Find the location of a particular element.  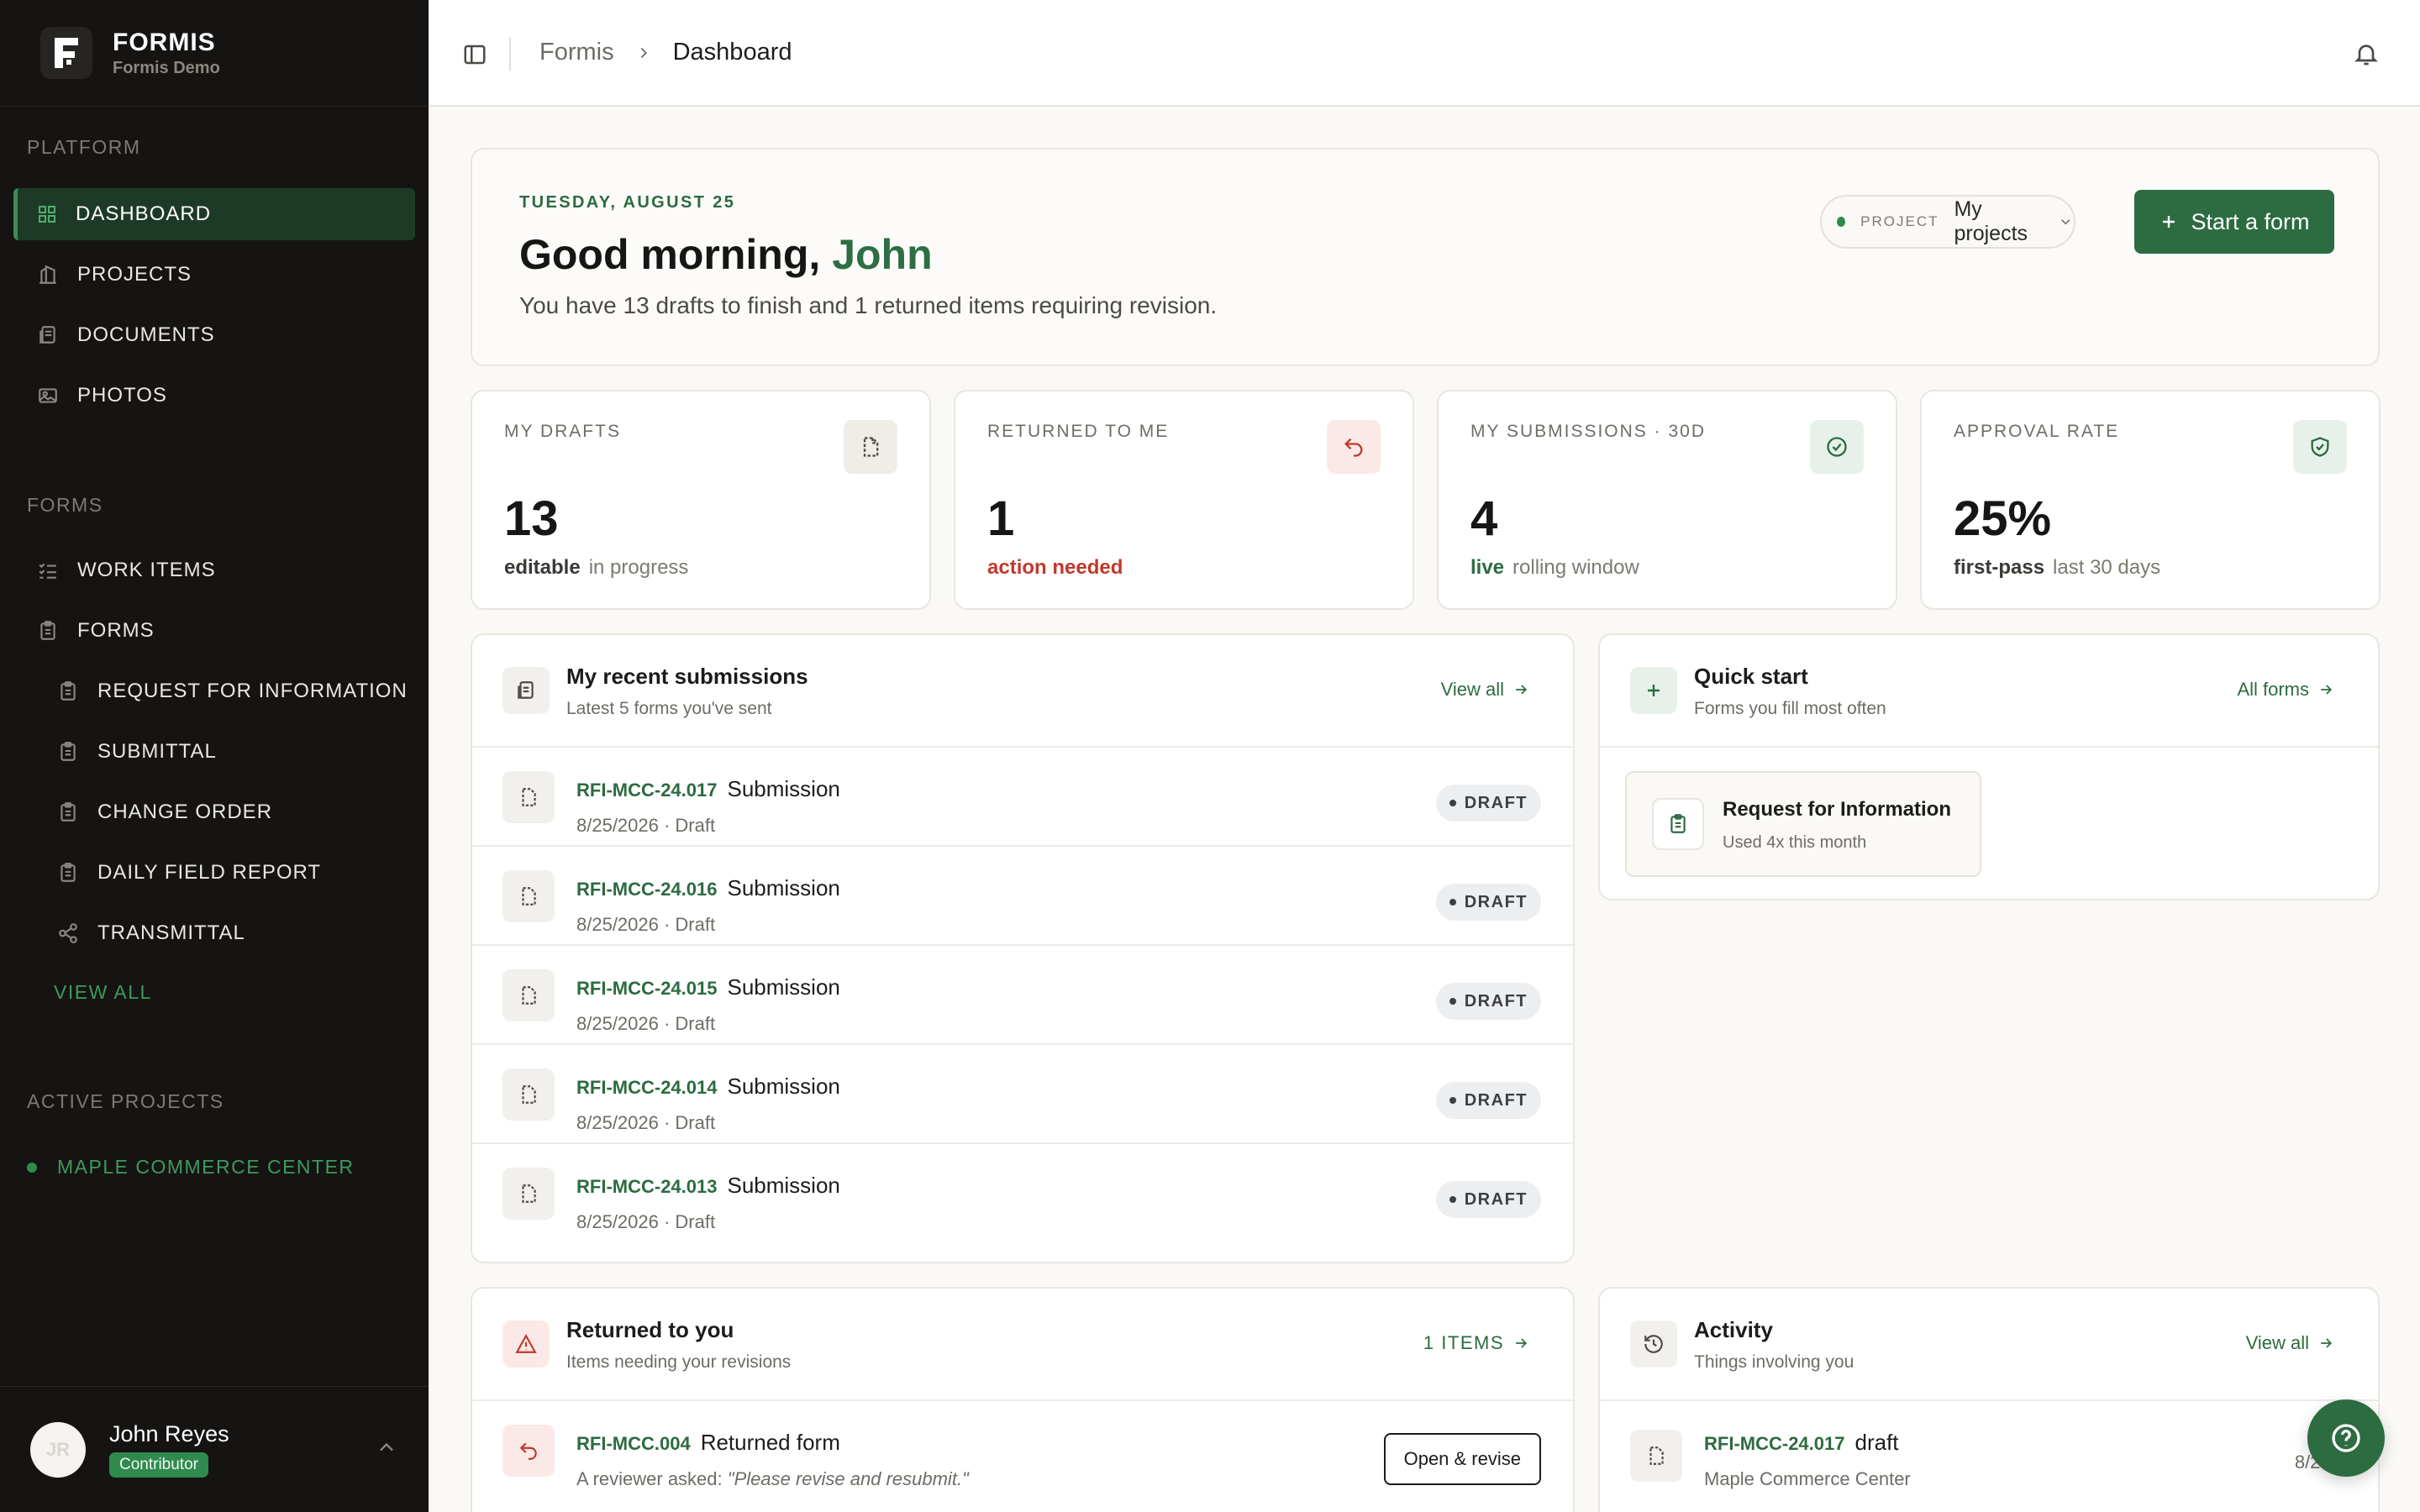

quick-start-usage: Used 4x this month is located at coordinates (1795, 842).